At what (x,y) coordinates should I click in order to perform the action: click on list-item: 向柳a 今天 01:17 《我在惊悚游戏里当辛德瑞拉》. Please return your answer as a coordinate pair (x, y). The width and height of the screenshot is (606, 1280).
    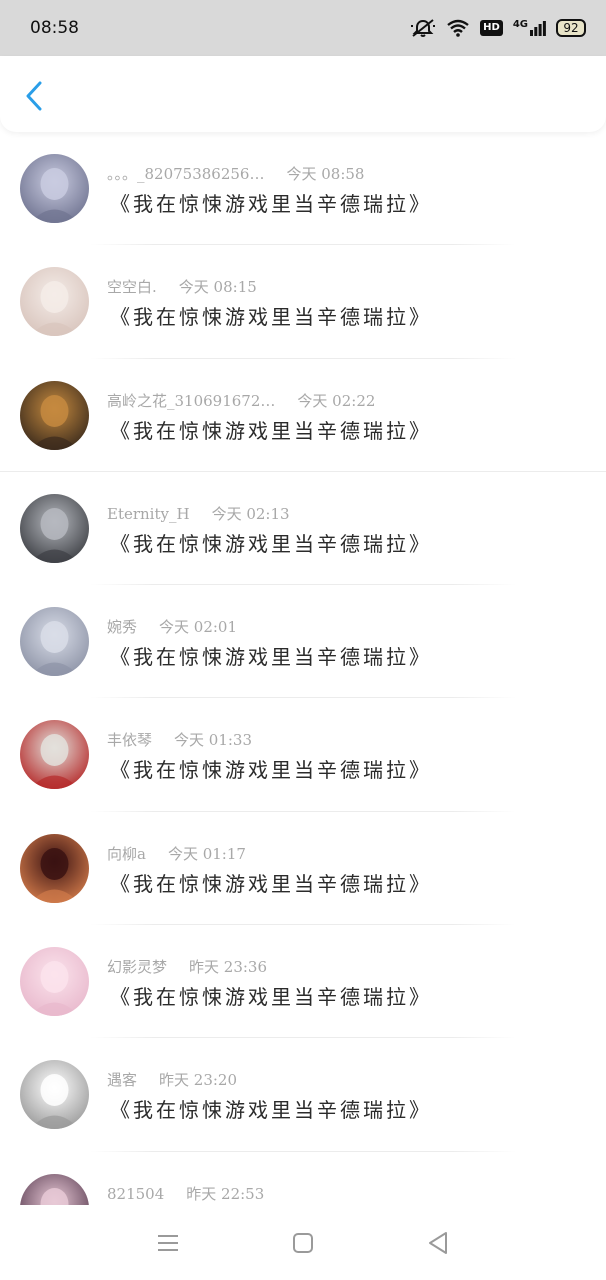
    Looking at the image, I should click on (303, 869).